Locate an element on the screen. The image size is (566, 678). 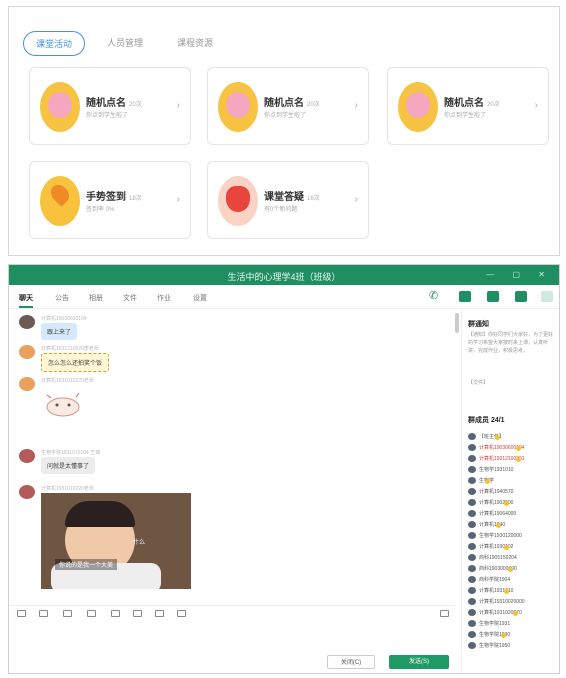
member-item: 生物学院1950 is located at coordinates (489, 646).